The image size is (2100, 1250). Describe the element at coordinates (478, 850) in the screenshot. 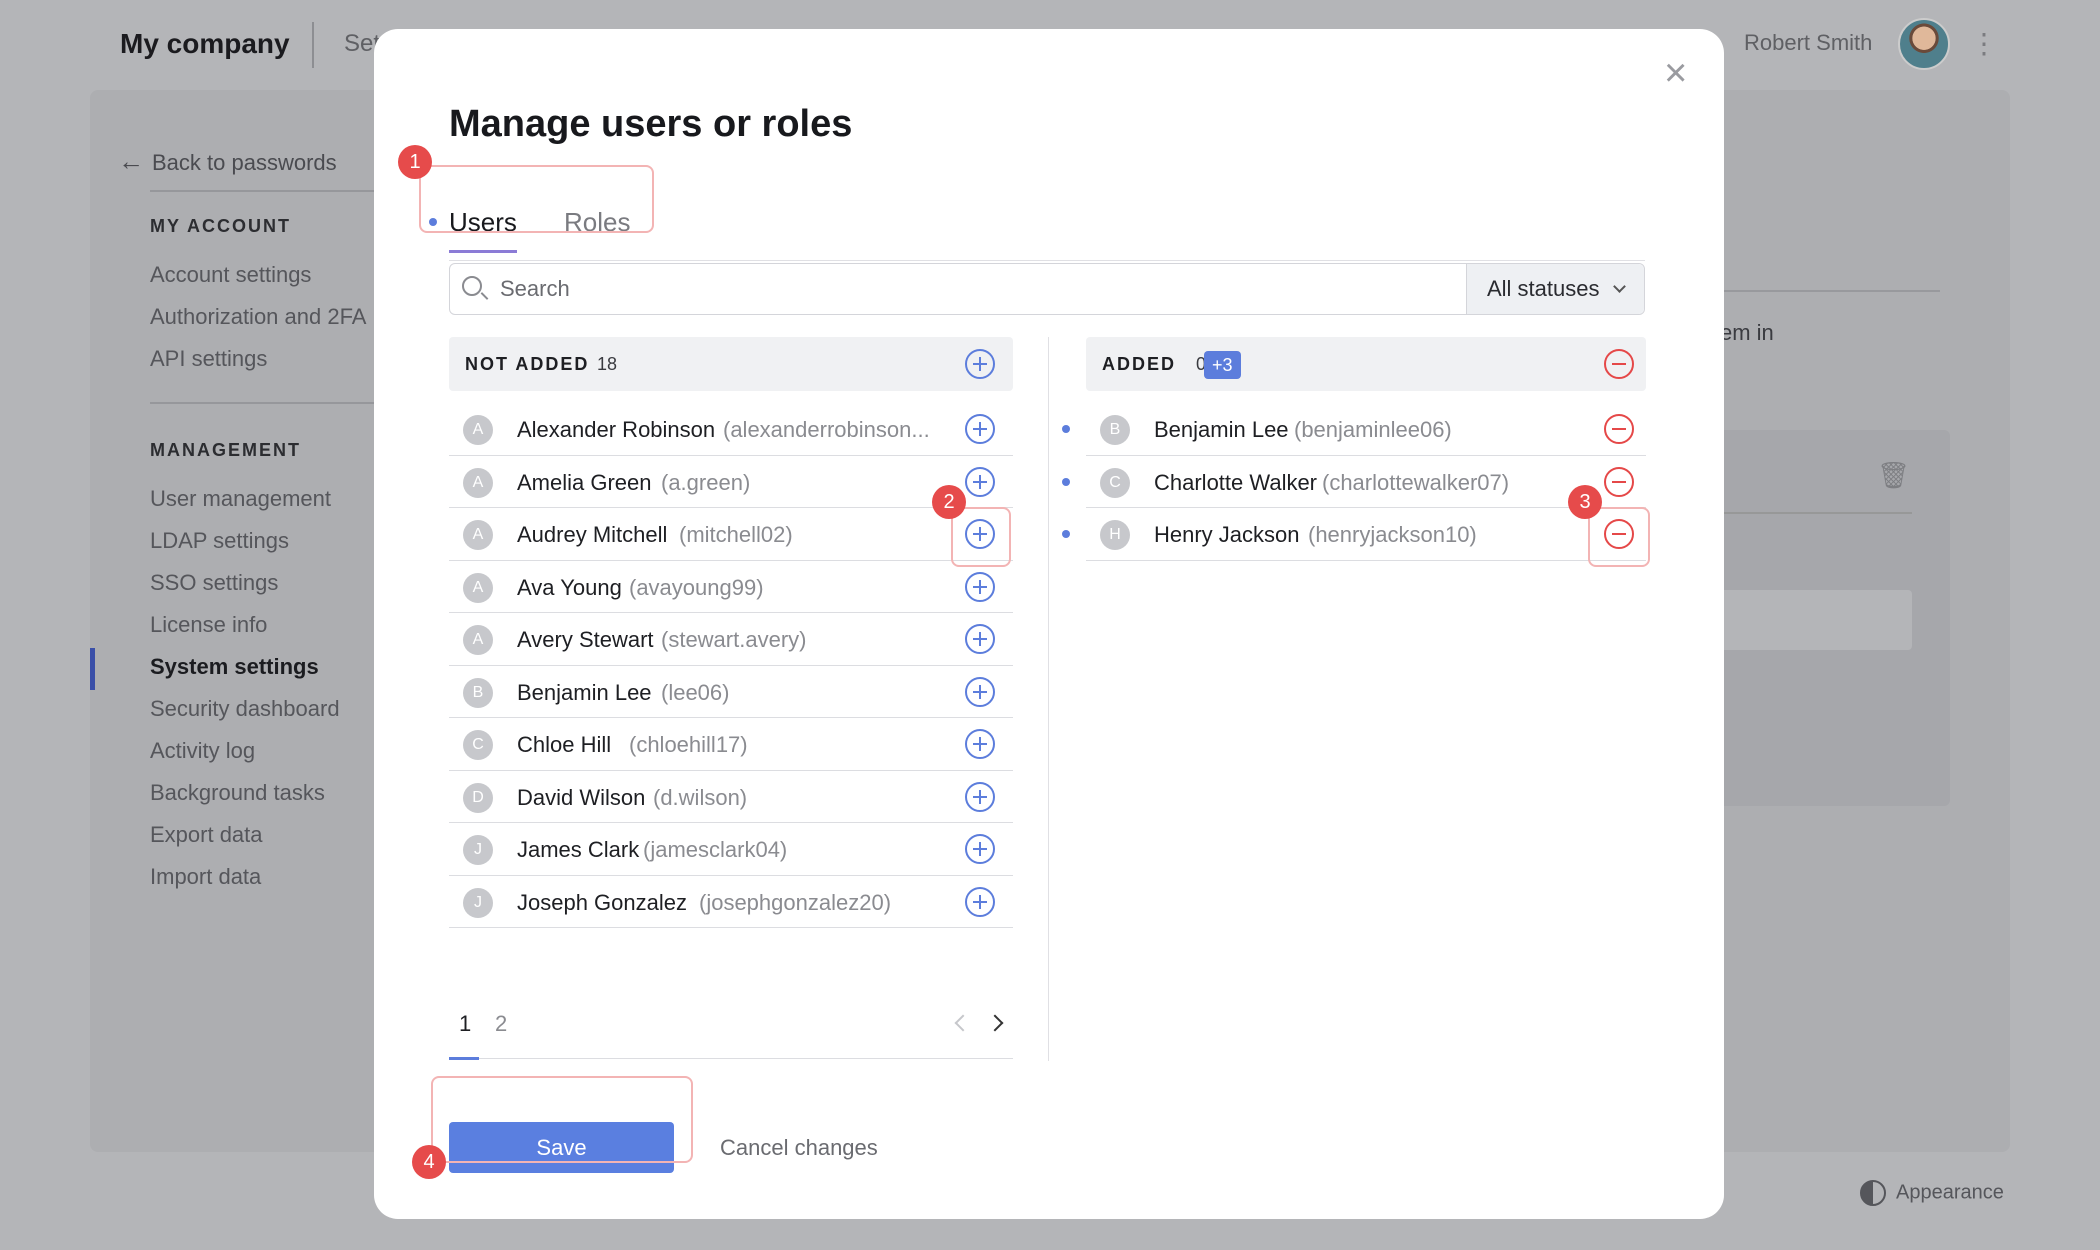

I see `avatar: J` at that location.